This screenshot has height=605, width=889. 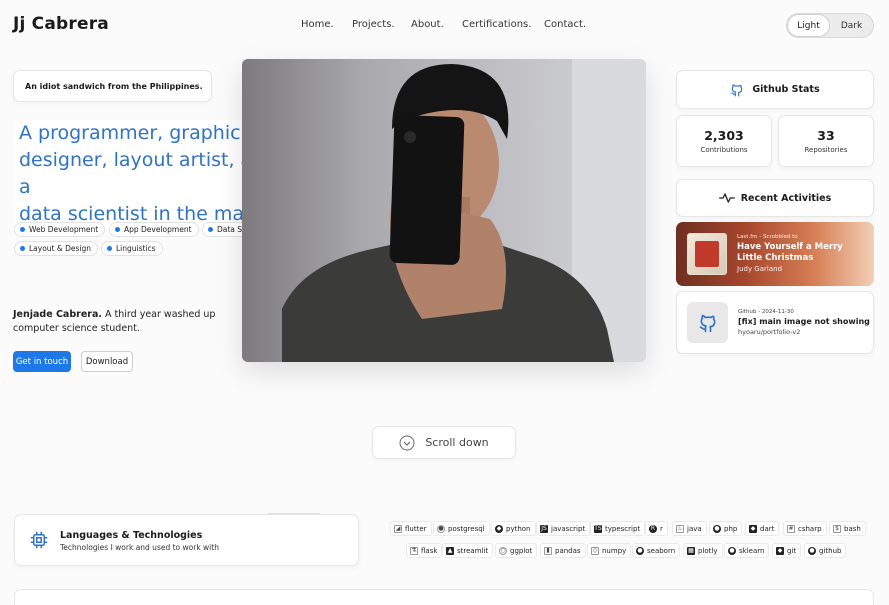 What do you see at coordinates (726, 528) in the screenshot?
I see `tech-tag: ● php` at bounding box center [726, 528].